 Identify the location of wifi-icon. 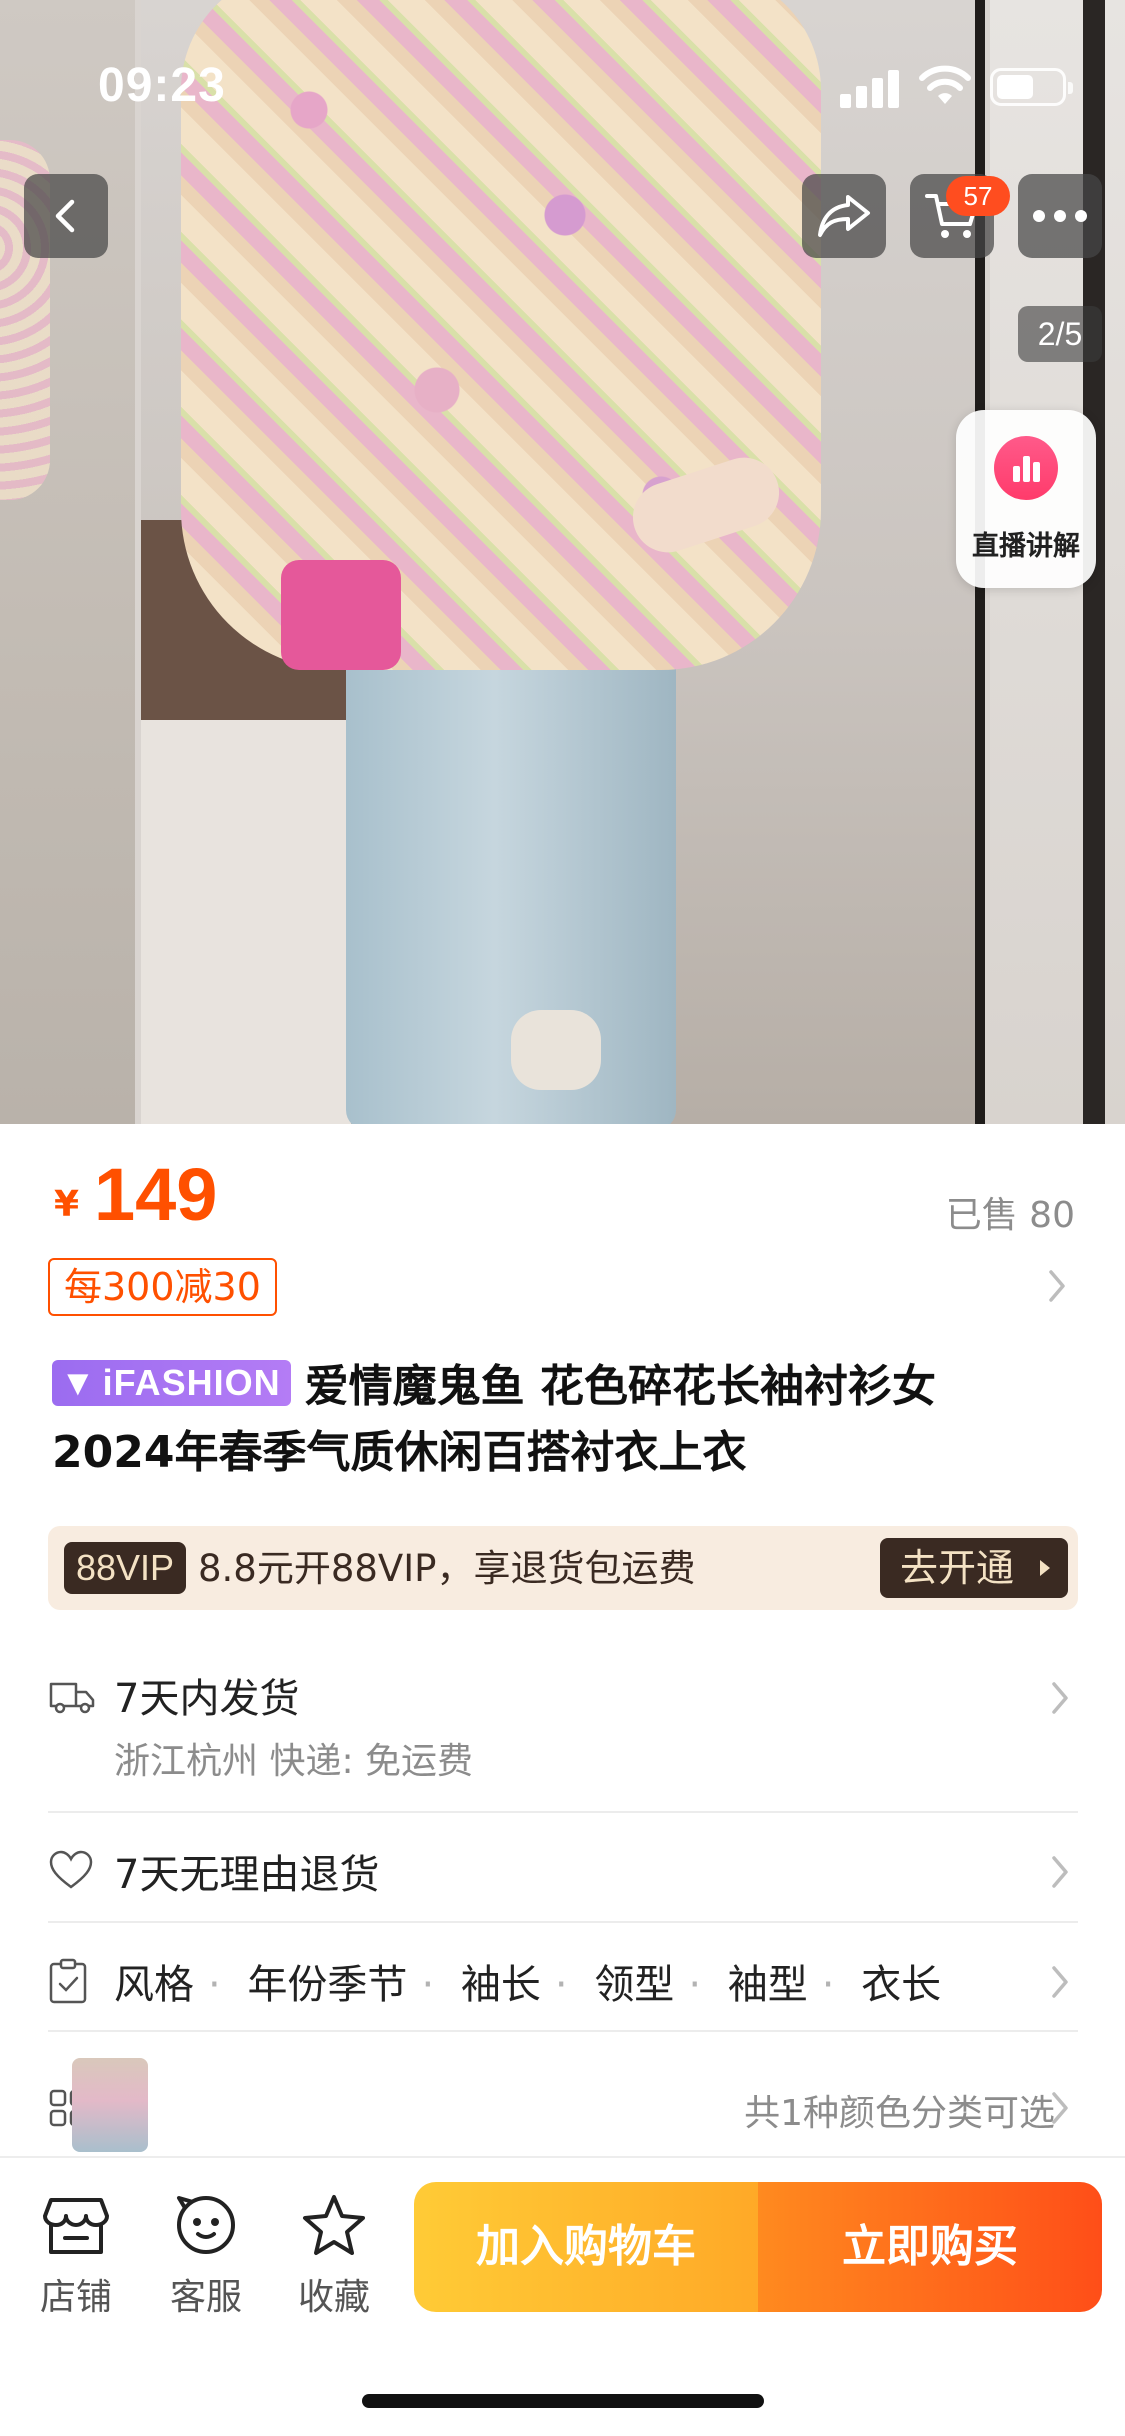
(945, 84).